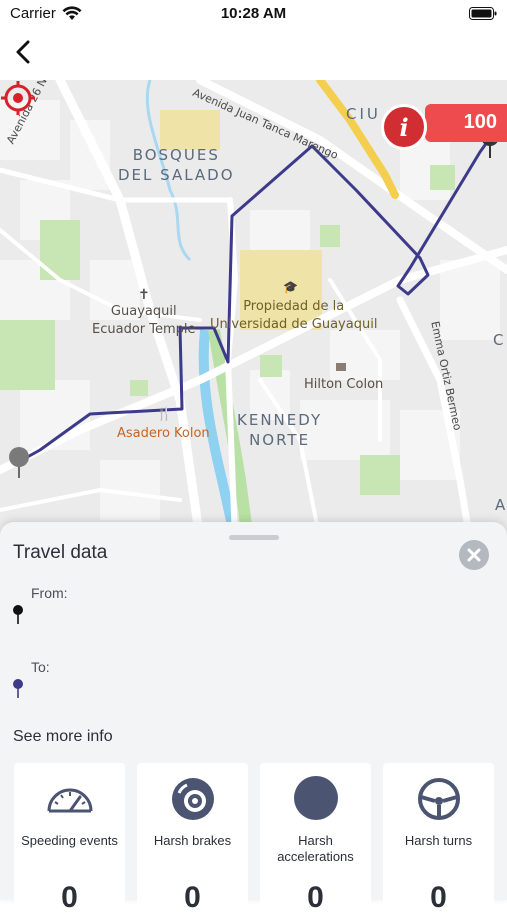 This screenshot has height=915, width=507. What do you see at coordinates (315, 848) in the screenshot?
I see `card-label: Harsh accelerations` at bounding box center [315, 848].